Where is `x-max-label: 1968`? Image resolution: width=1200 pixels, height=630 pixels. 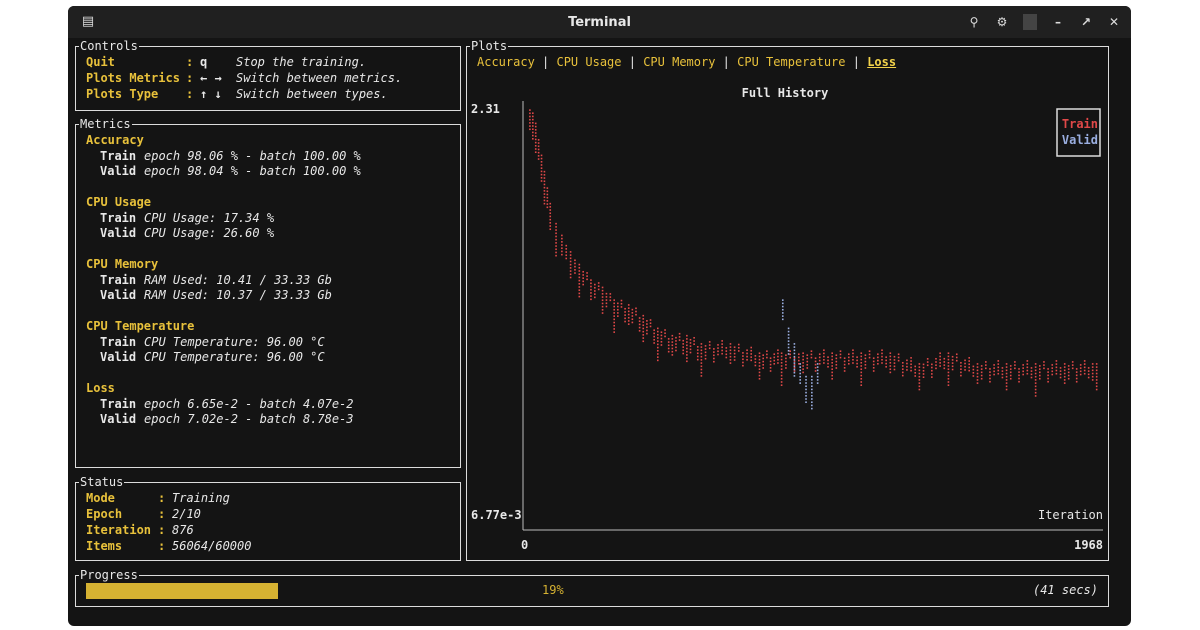
x-max-label: 1968 is located at coordinates (1088, 545).